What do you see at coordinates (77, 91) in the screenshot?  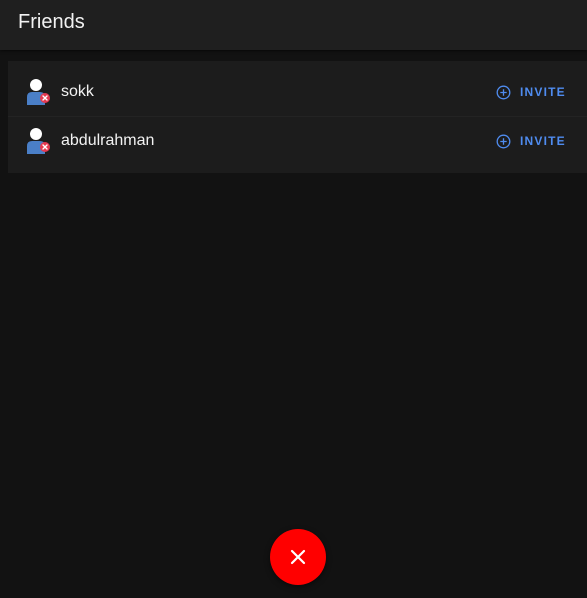 I see `friend-name: sokk` at bounding box center [77, 91].